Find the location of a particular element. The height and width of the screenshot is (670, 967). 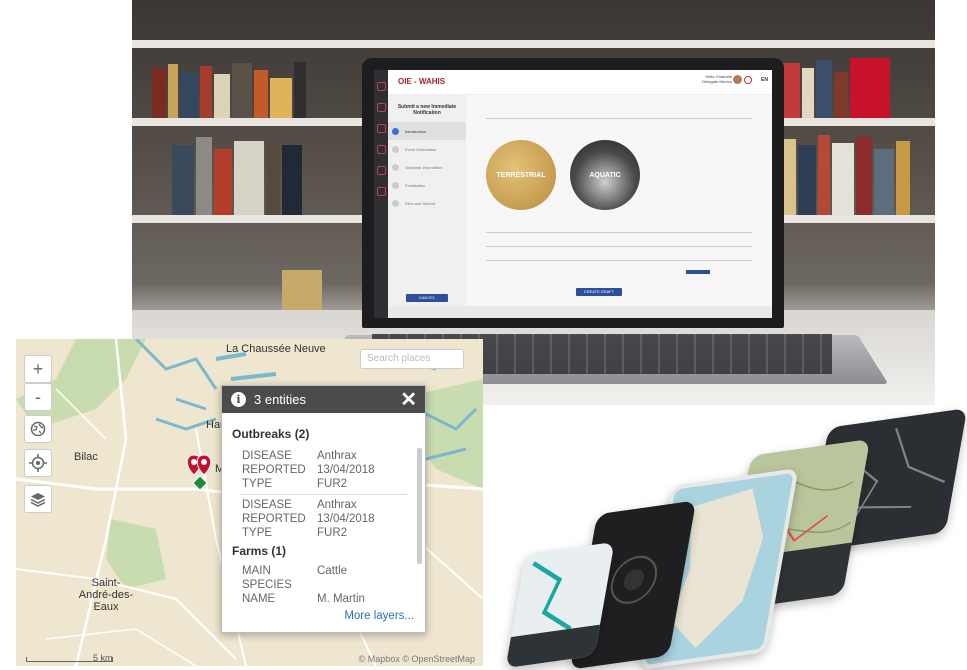

step-label: Event Information is located at coordinates (421, 149).